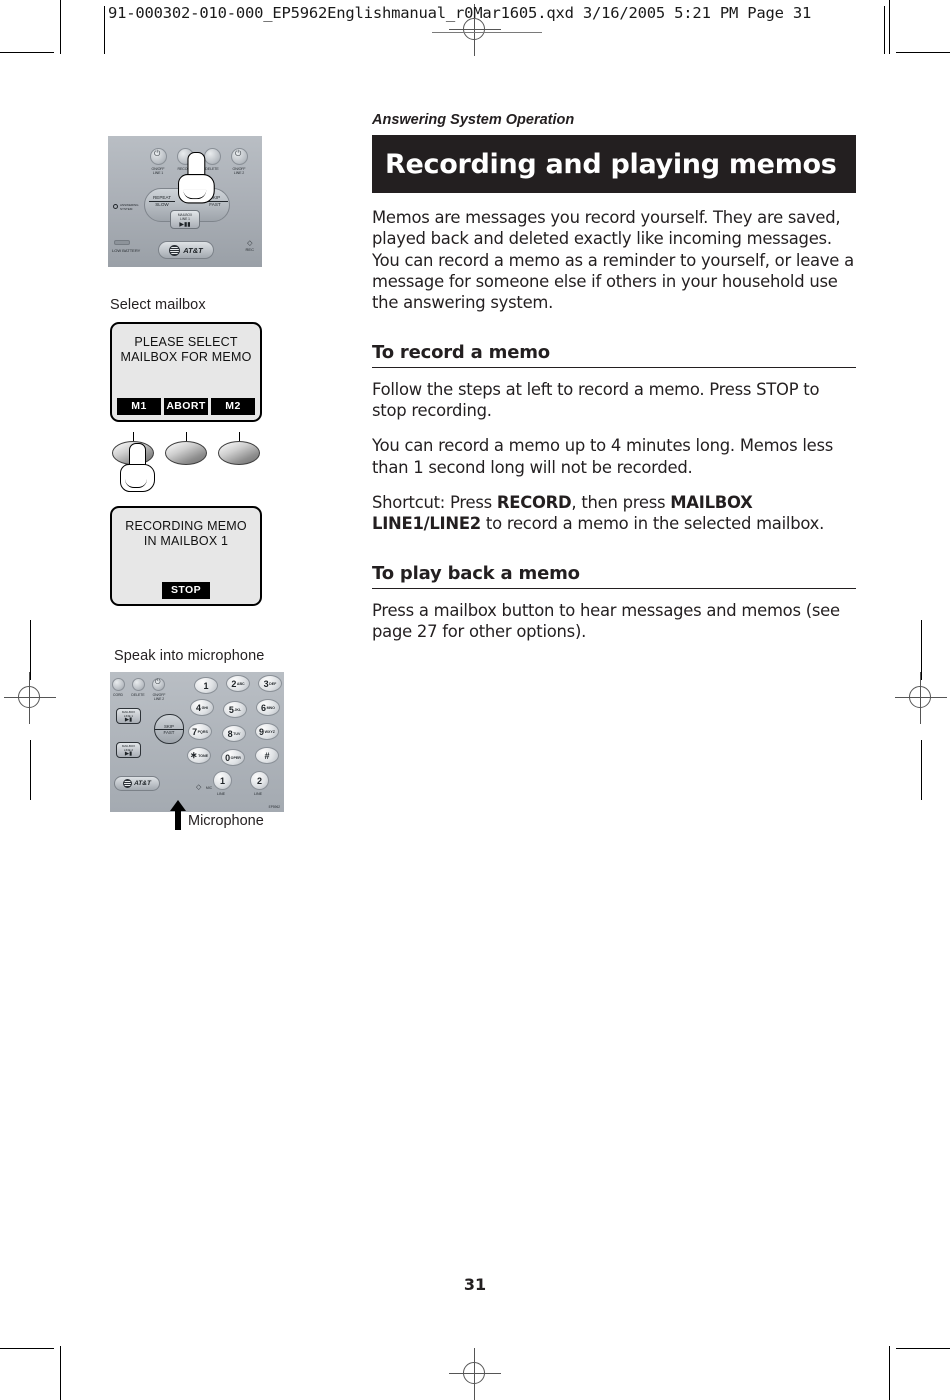 The height and width of the screenshot is (1400, 950). What do you see at coordinates (202, 707) in the screenshot?
I see `keypad-key-4: 4 GHI` at bounding box center [202, 707].